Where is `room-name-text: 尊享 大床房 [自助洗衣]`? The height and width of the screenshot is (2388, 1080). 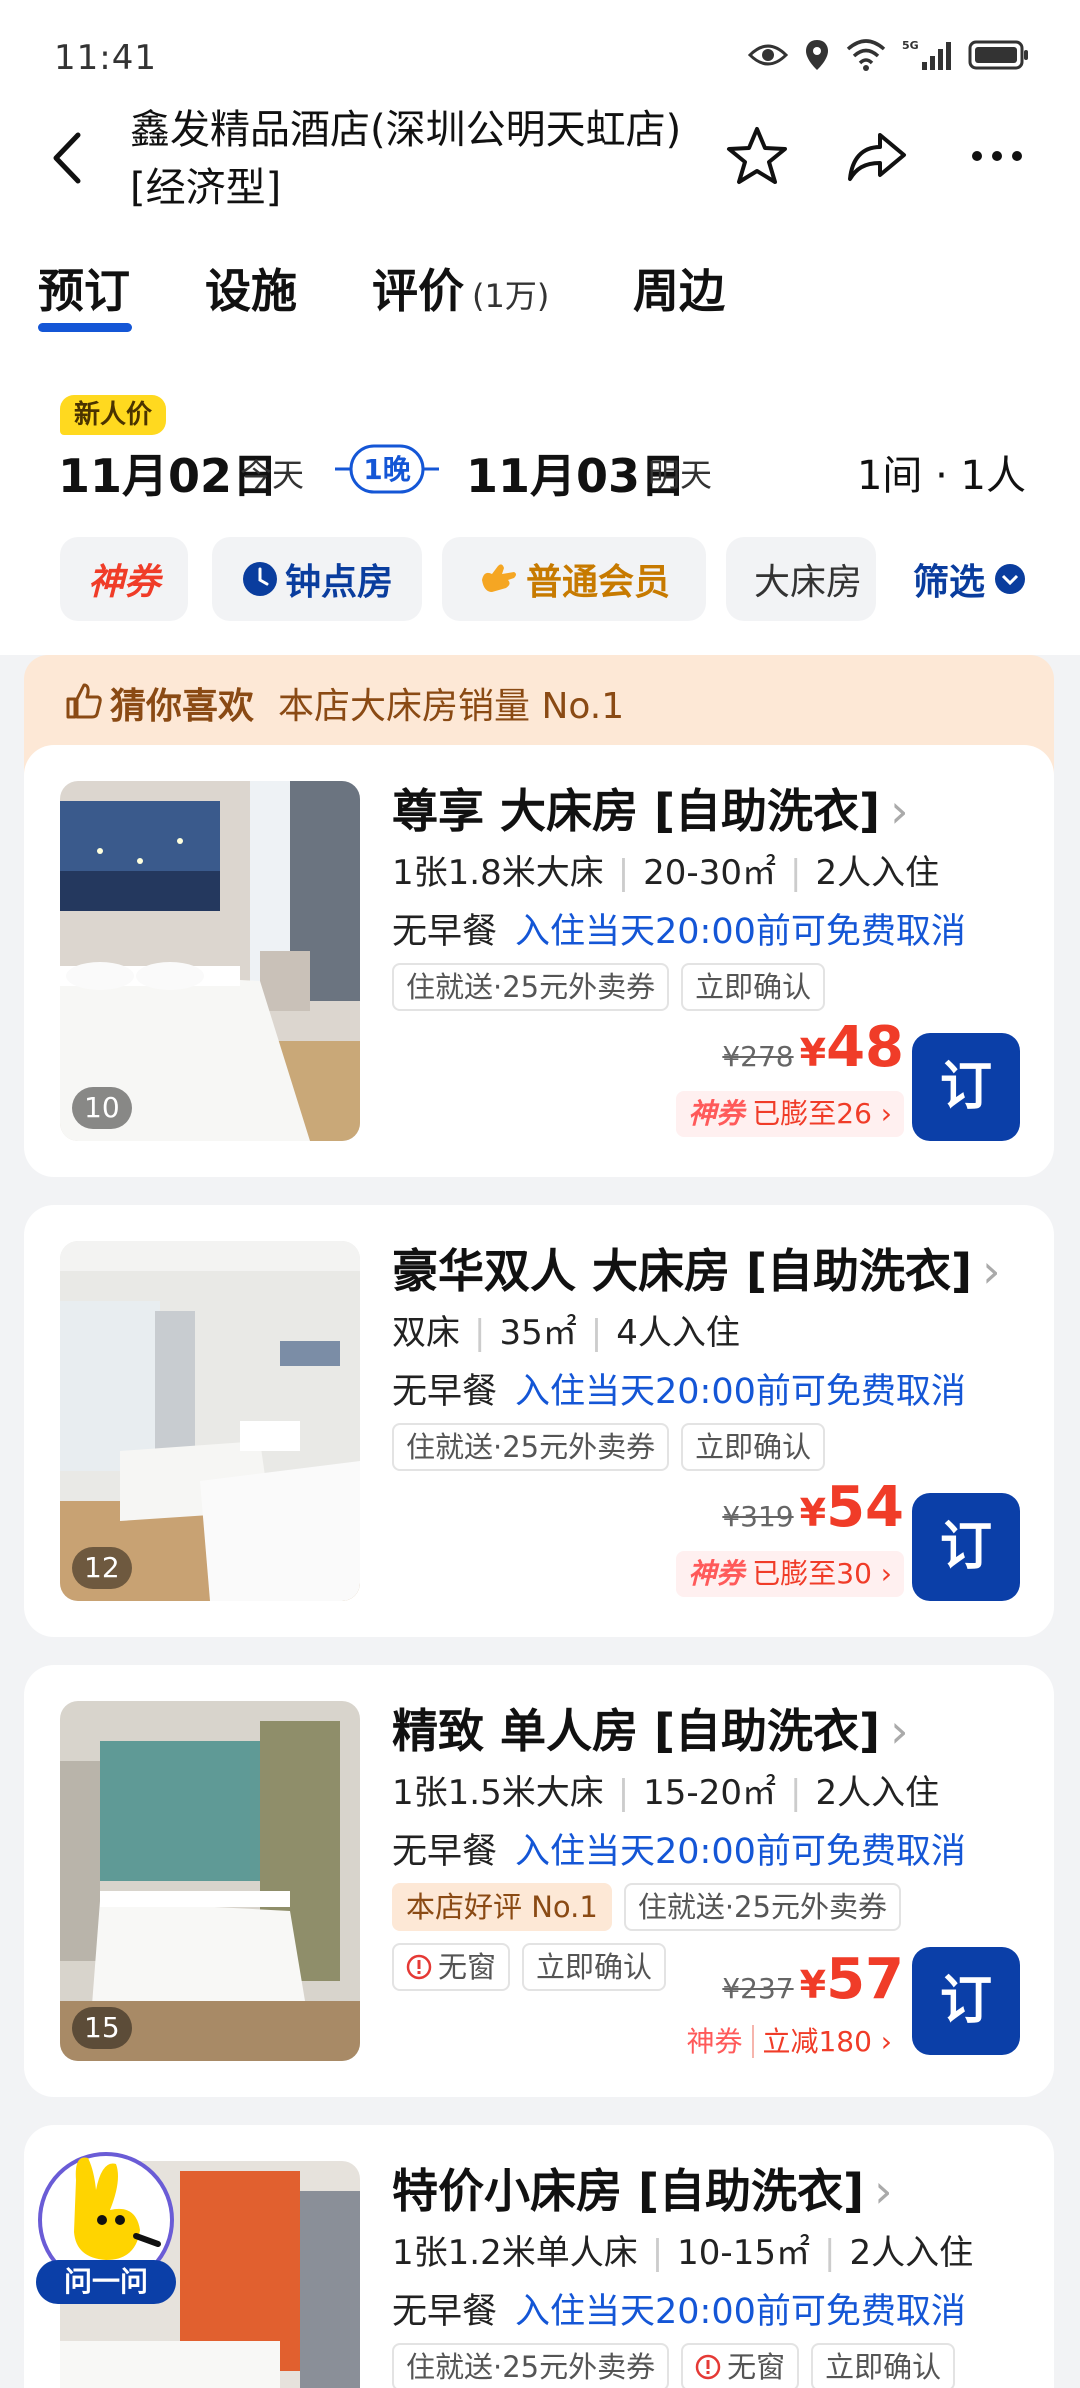 room-name-text: 尊享 大床房 [自助洗衣] is located at coordinates (636, 811).